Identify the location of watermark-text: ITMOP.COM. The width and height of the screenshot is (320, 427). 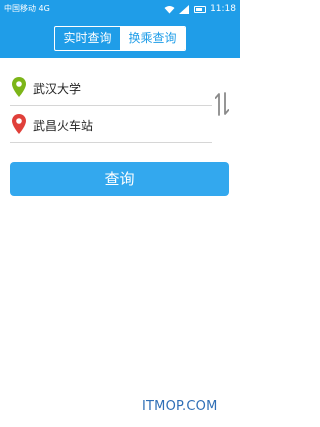
(180, 406).